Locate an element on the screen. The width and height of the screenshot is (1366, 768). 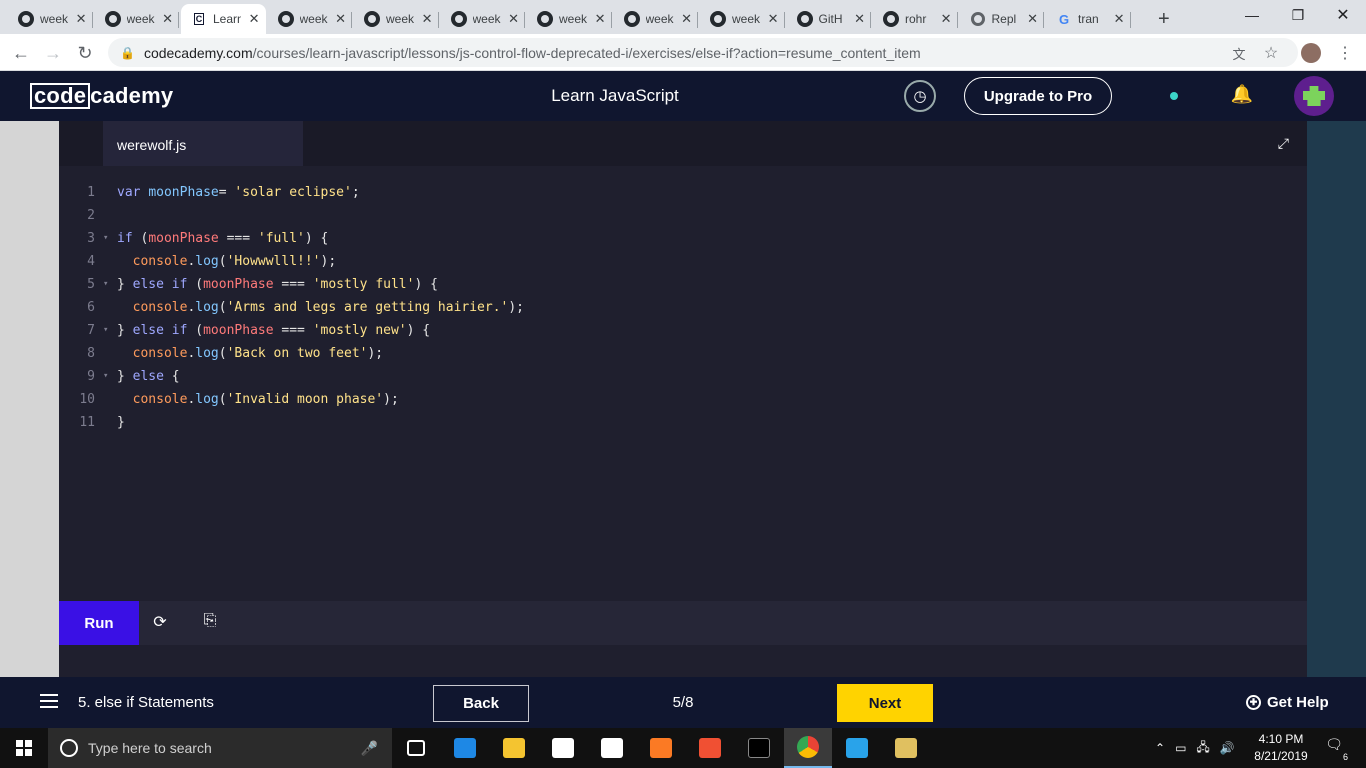
code-token: ; is located at coordinates (355, 192).